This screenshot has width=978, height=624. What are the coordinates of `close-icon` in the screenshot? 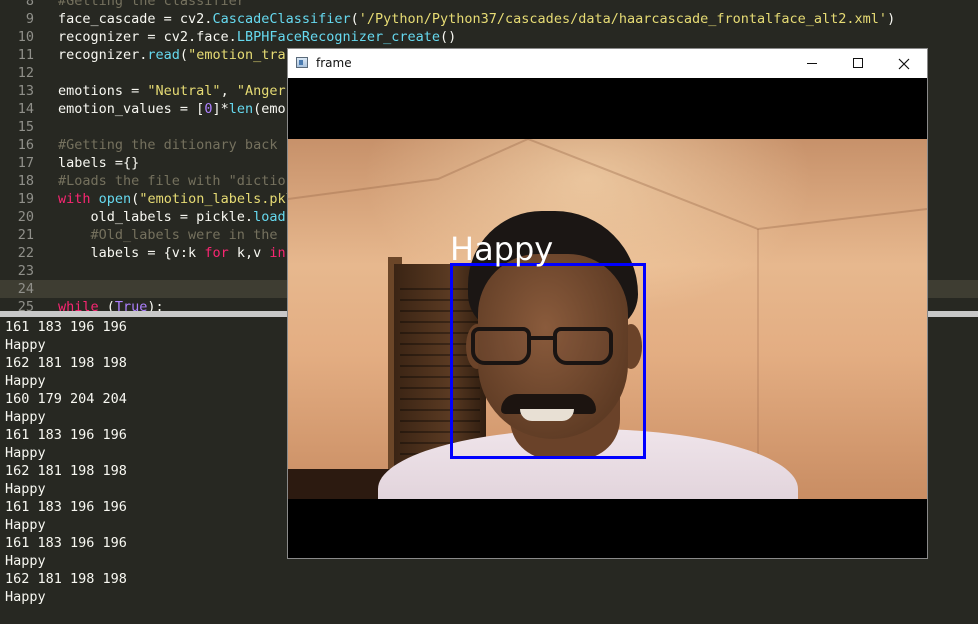 It's located at (904, 64).